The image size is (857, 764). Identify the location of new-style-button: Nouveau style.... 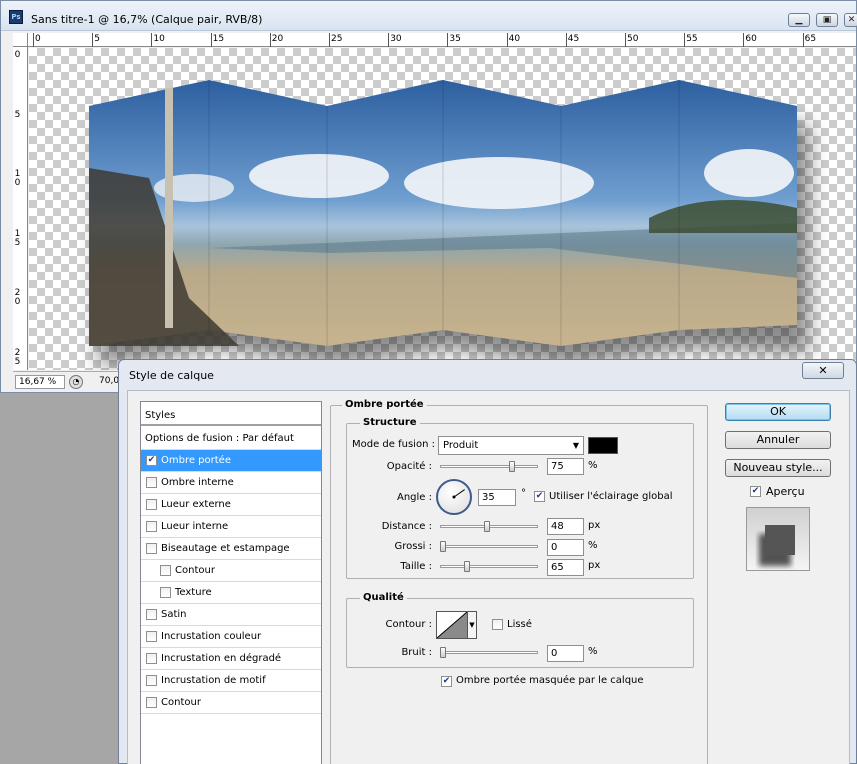
(778, 468).